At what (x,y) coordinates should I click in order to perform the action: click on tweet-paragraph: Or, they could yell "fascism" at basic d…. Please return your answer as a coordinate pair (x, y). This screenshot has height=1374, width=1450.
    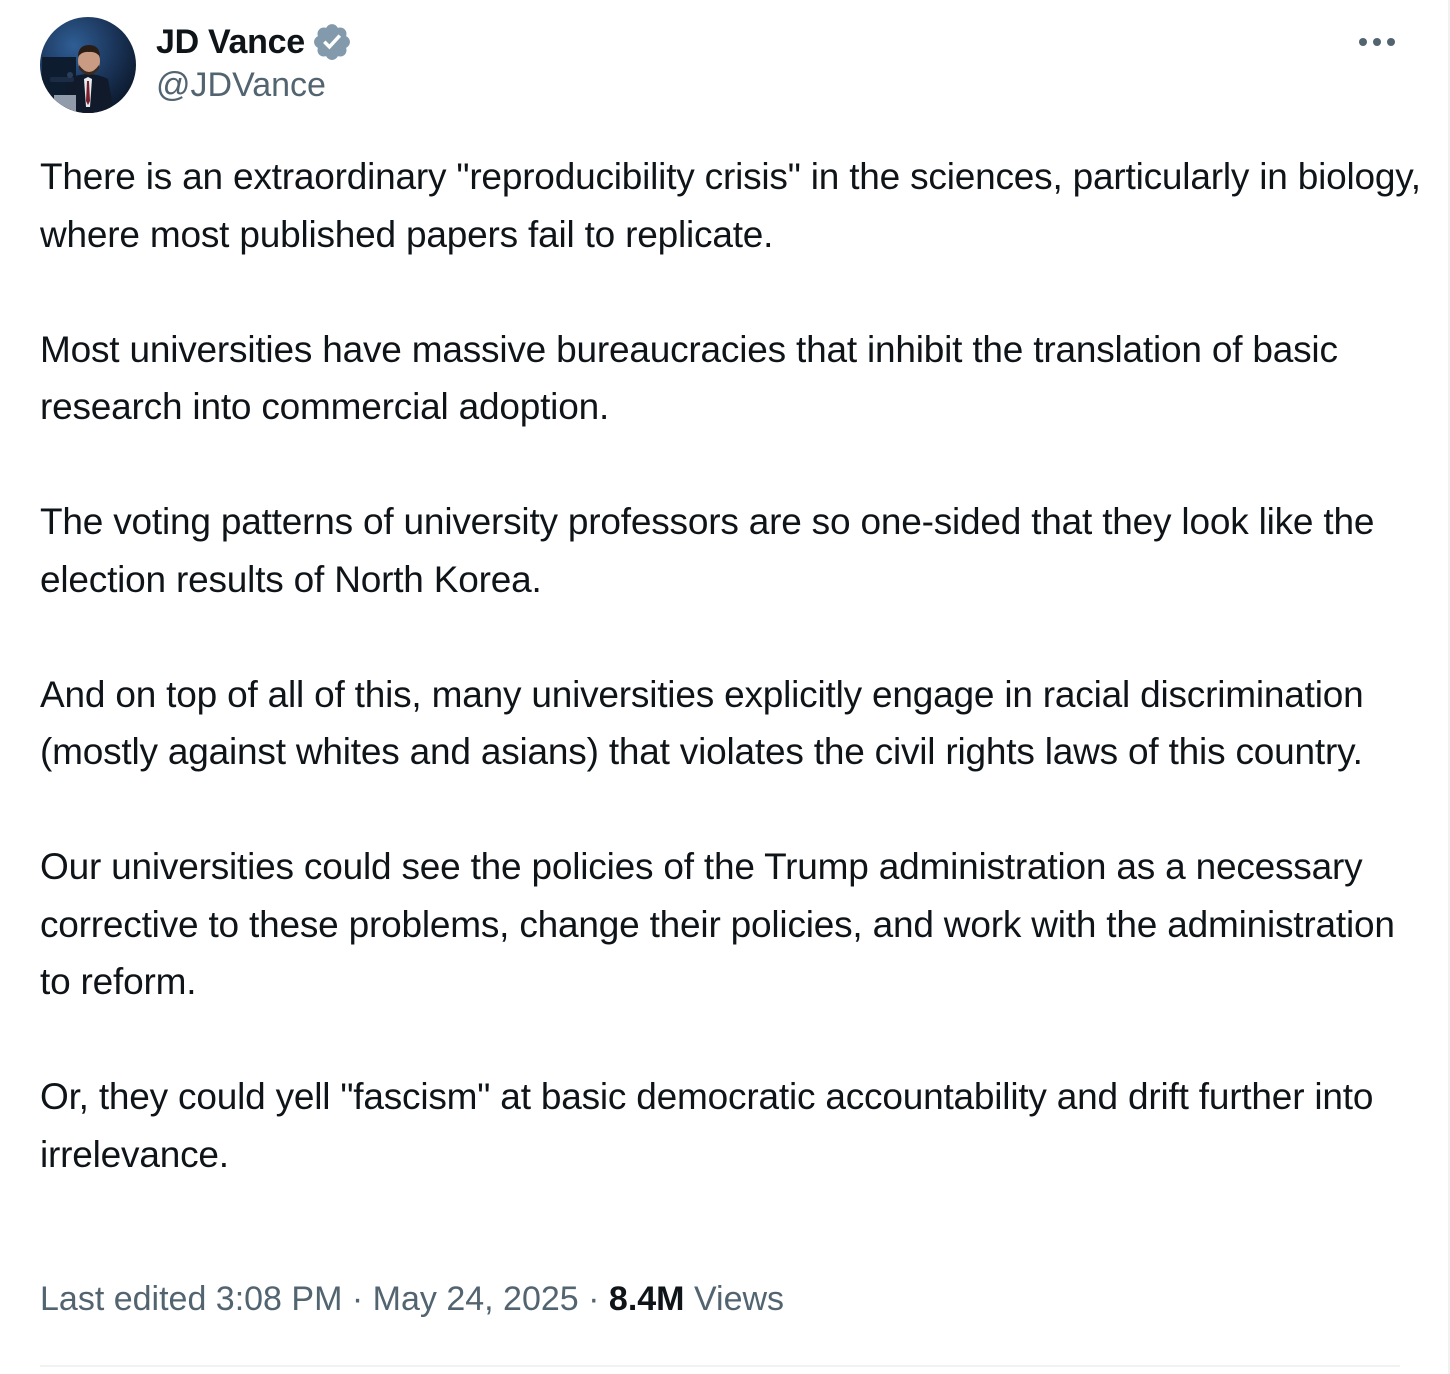
    Looking at the image, I should click on (707, 1125).